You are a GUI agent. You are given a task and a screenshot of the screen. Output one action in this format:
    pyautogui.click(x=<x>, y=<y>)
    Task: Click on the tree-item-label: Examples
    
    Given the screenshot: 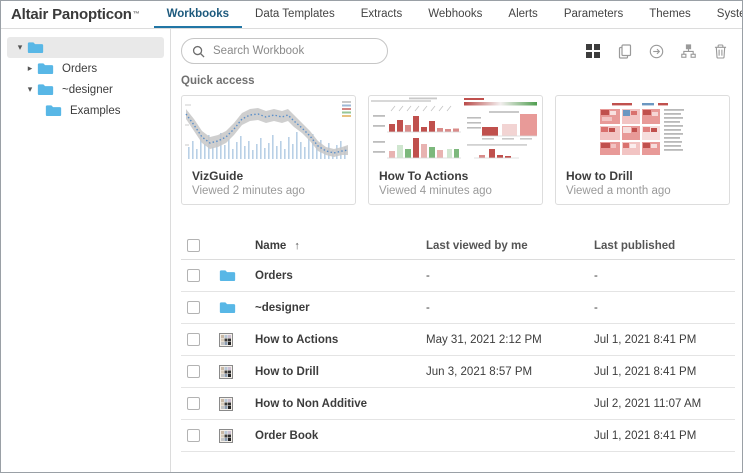 What is the action you would take?
    pyautogui.click(x=95, y=110)
    